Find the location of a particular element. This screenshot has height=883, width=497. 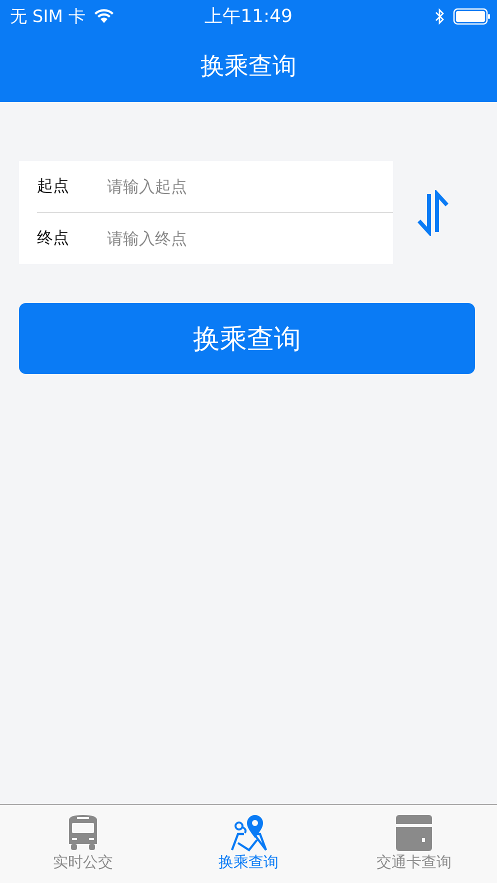

field-label: 起点 is located at coordinates (53, 186).